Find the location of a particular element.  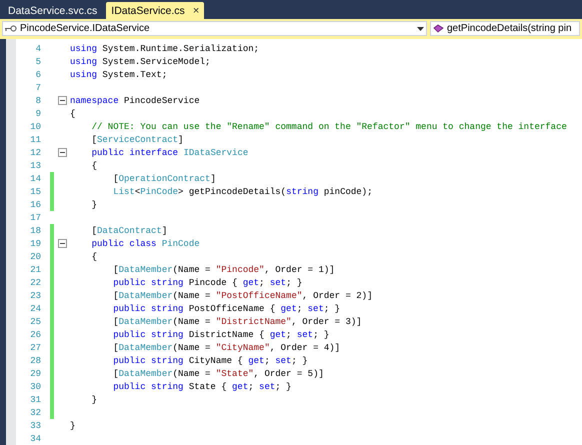

code-line: [OperationContract] is located at coordinates (164, 179).